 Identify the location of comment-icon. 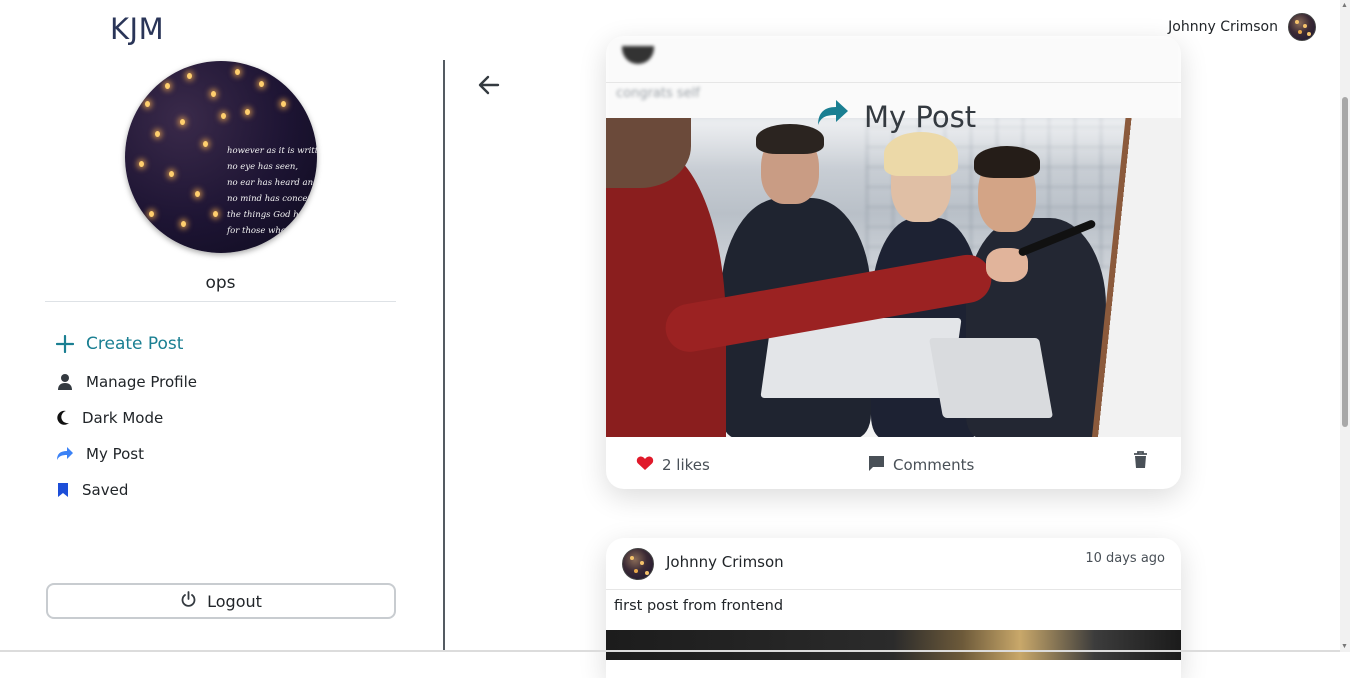
(876, 465).